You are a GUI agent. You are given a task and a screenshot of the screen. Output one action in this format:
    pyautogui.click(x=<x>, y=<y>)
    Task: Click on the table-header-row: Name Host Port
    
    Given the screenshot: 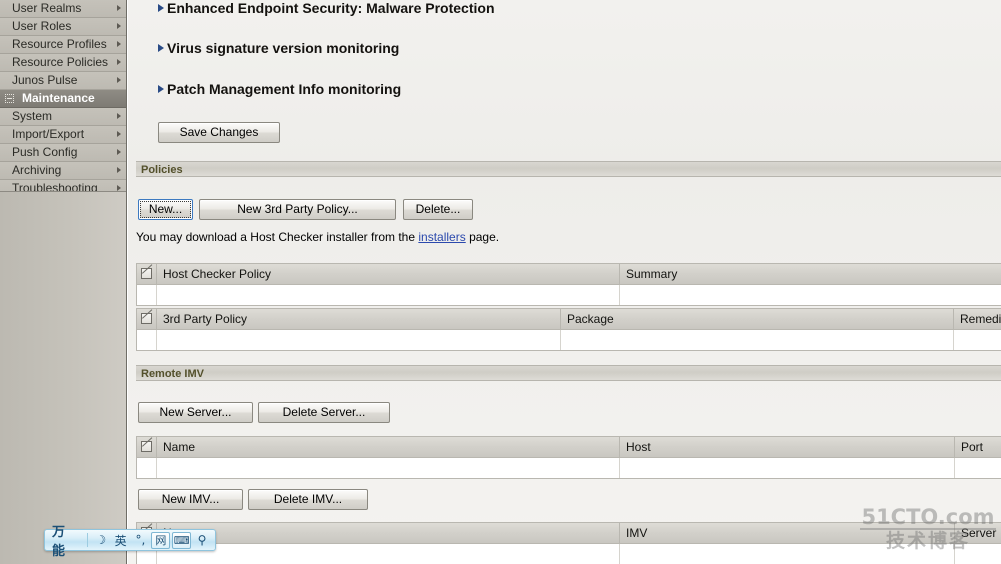 What is the action you would take?
    pyautogui.click(x=569, y=447)
    